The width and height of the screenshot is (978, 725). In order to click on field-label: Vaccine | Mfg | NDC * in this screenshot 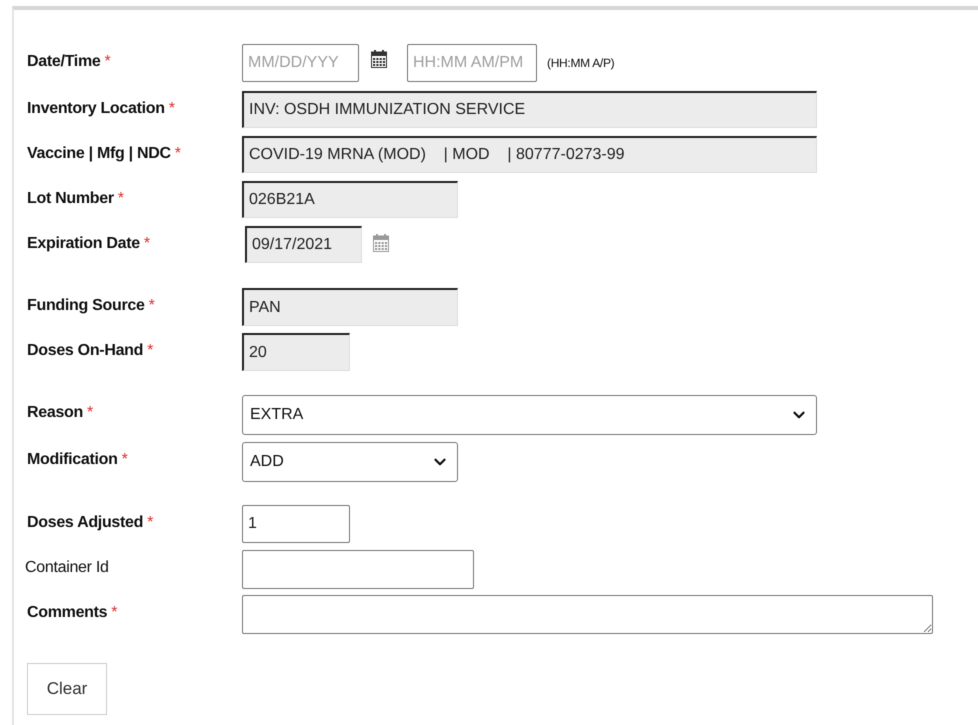, I will do `click(104, 153)`.